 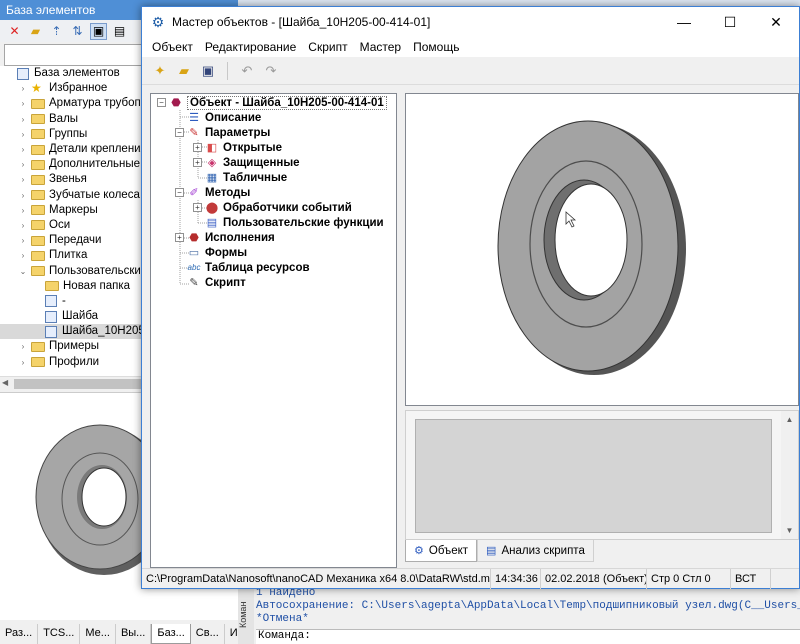 What do you see at coordinates (246, 162) in the screenshot?
I see `tree-item-protected-parameters: + ◈ Защищенные` at bounding box center [246, 162].